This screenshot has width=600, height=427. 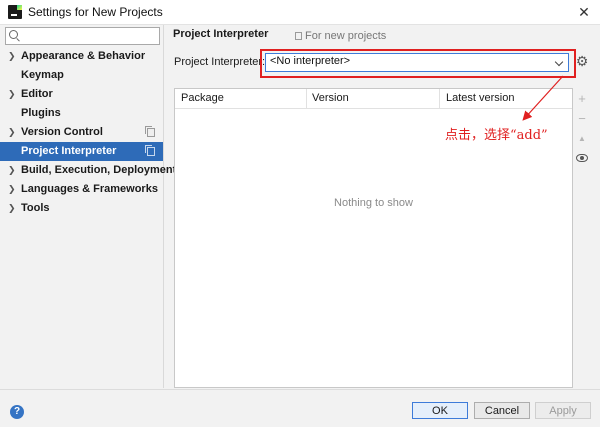 What do you see at coordinates (417, 62) in the screenshot?
I see `interpreter-dropdown: <No interpreter>` at bounding box center [417, 62].